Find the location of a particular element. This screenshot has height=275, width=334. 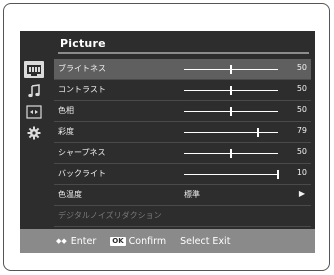

color-temperature-row: 色温度 標準 ▶ is located at coordinates (182, 195).